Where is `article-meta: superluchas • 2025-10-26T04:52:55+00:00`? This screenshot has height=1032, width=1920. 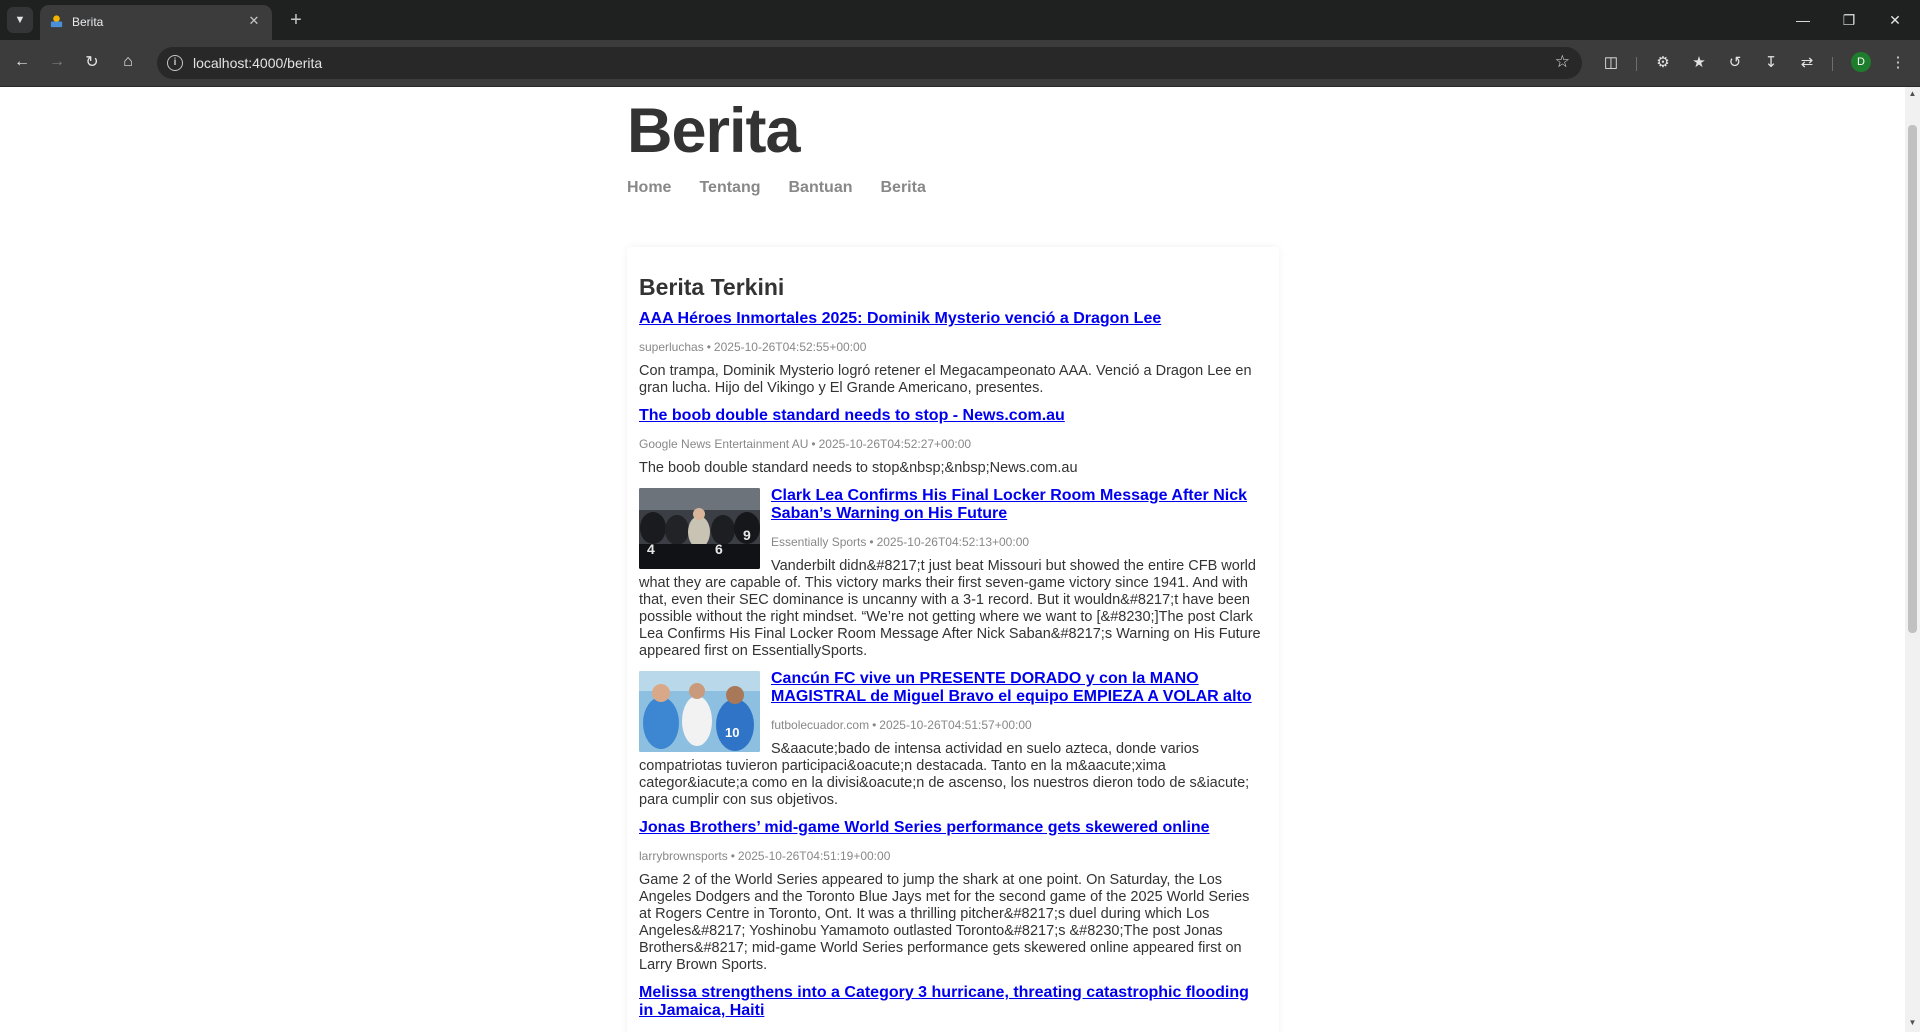
article-meta: superluchas • 2025-10-26T04:52:55+00:00 is located at coordinates (753, 347).